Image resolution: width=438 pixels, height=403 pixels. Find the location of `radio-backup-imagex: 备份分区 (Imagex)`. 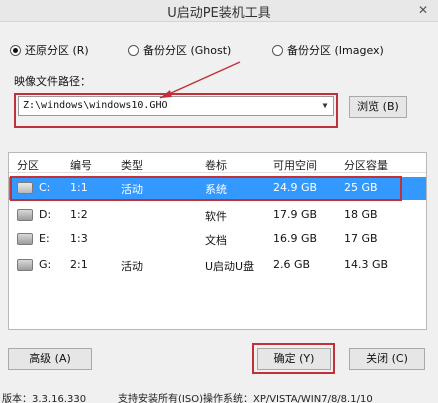

radio-backup-imagex: 备份分区 (Imagex) is located at coordinates (328, 50).